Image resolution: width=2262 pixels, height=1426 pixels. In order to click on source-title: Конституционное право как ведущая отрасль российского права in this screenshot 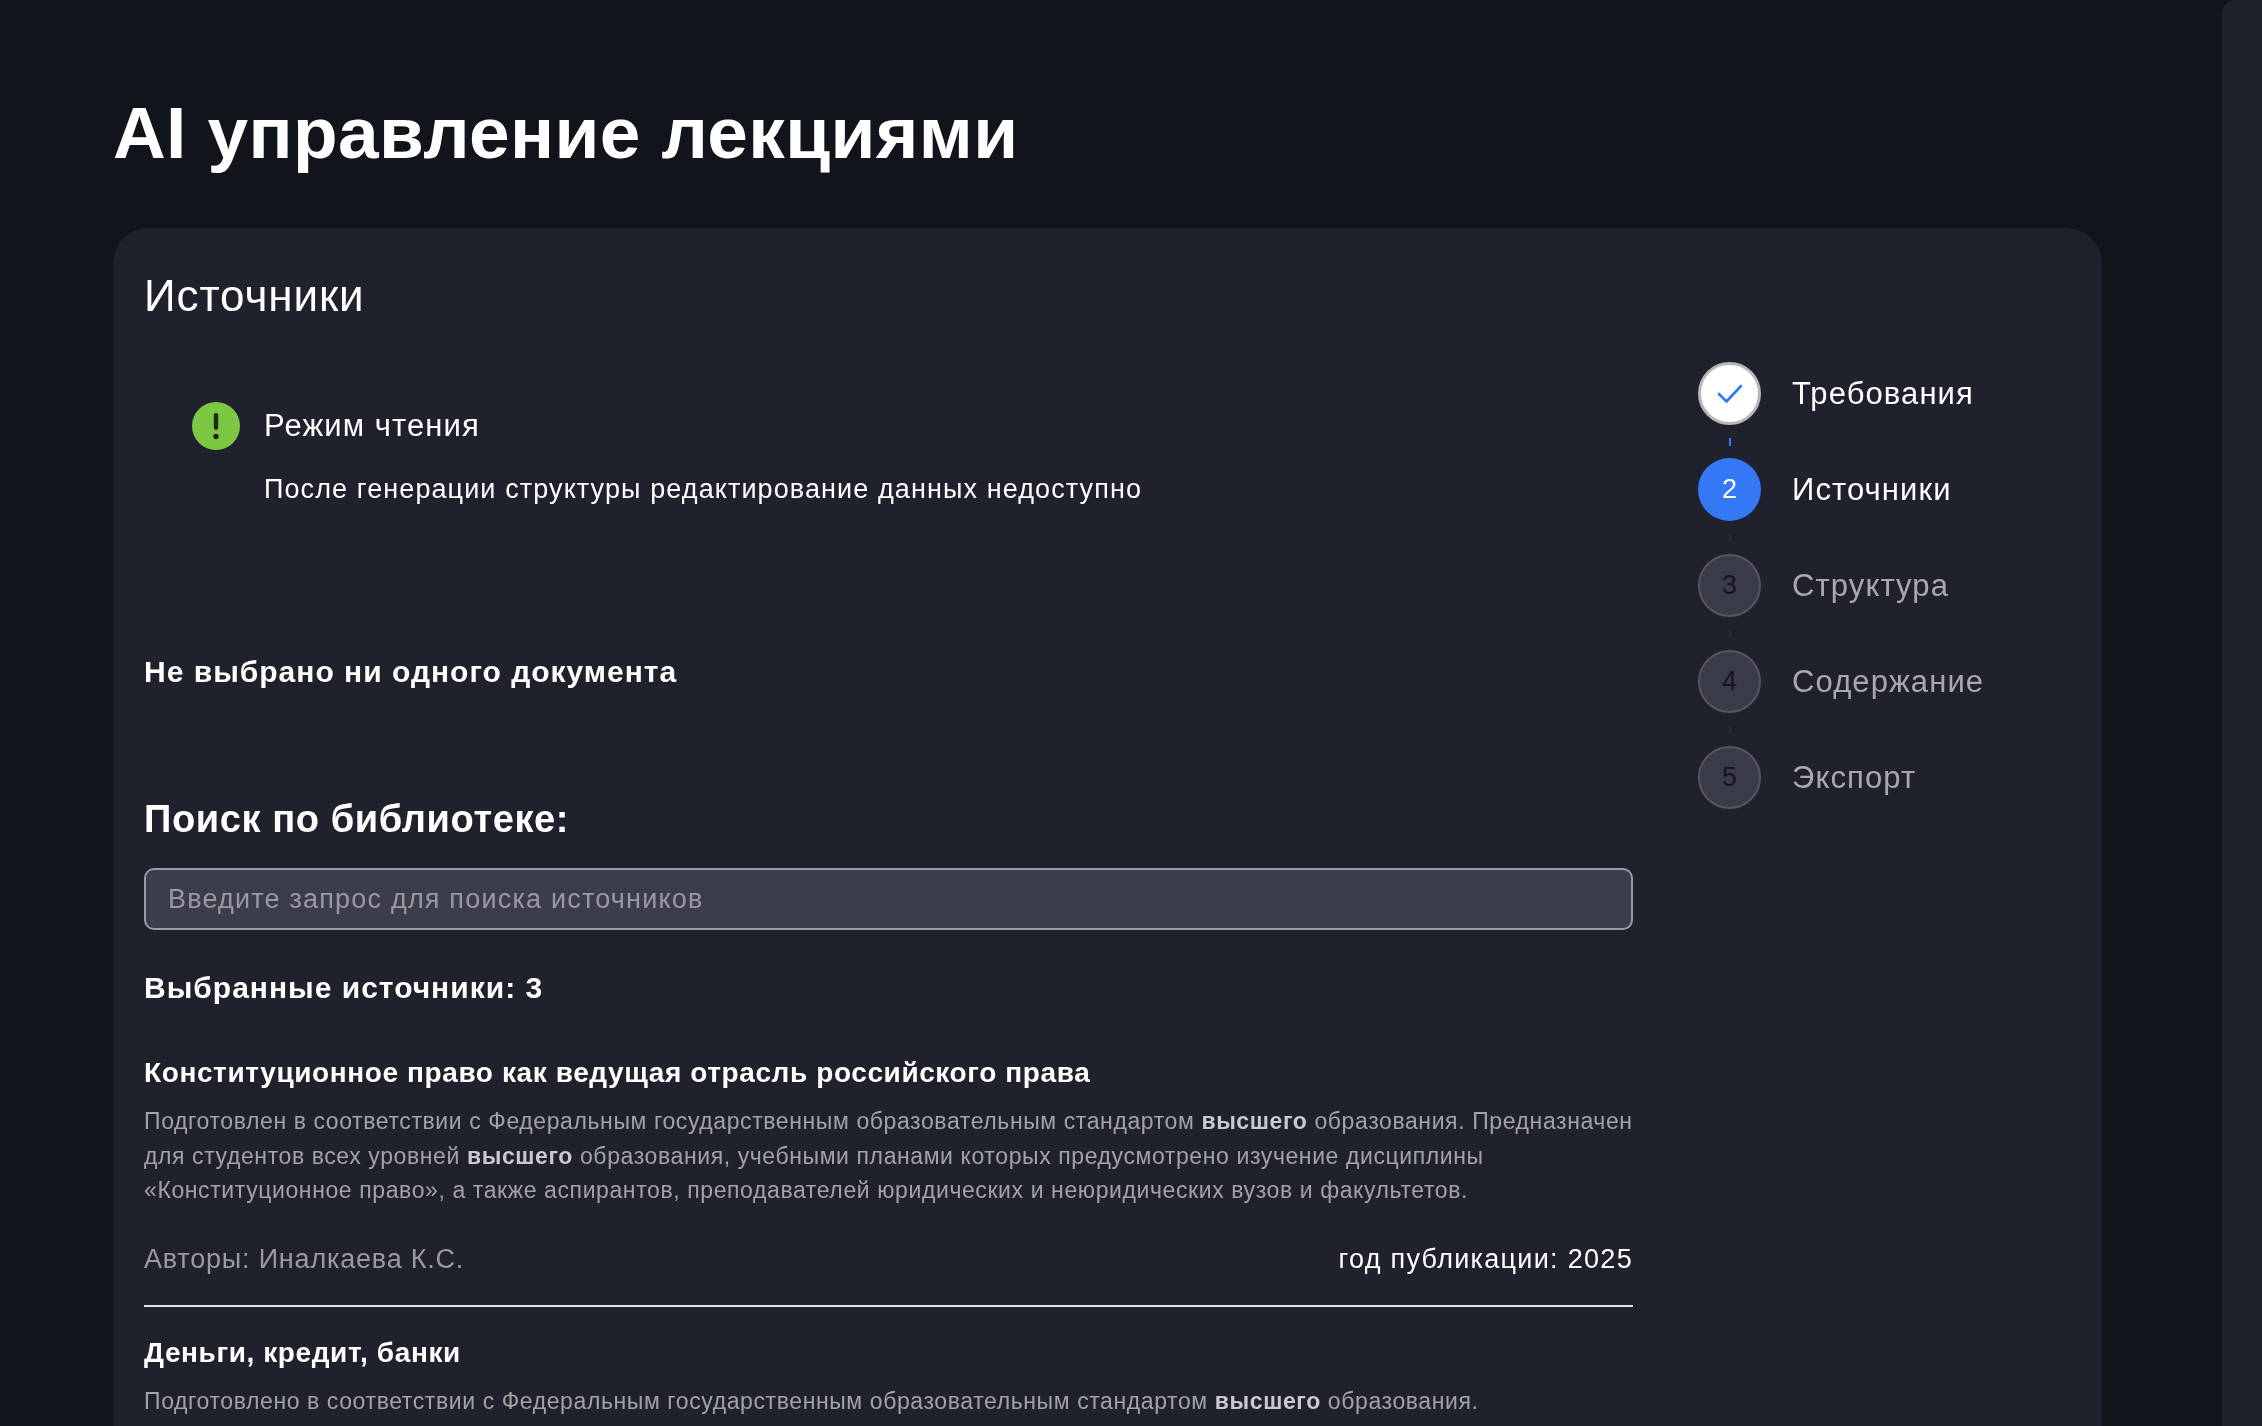, I will do `click(617, 1073)`.